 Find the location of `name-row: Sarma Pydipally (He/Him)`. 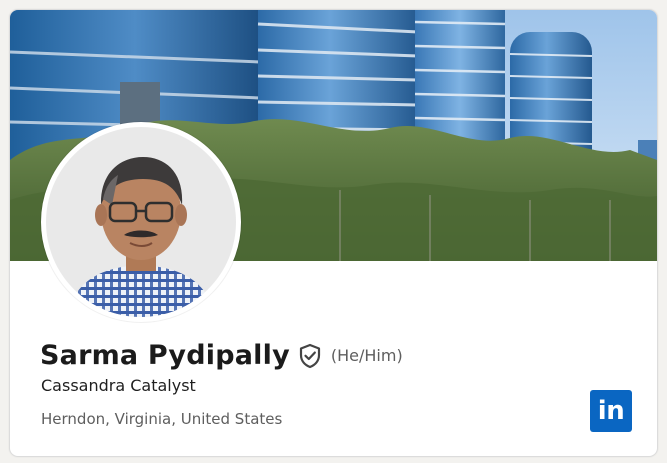

name-row: Sarma Pydipally (He/Him) is located at coordinates (221, 355).